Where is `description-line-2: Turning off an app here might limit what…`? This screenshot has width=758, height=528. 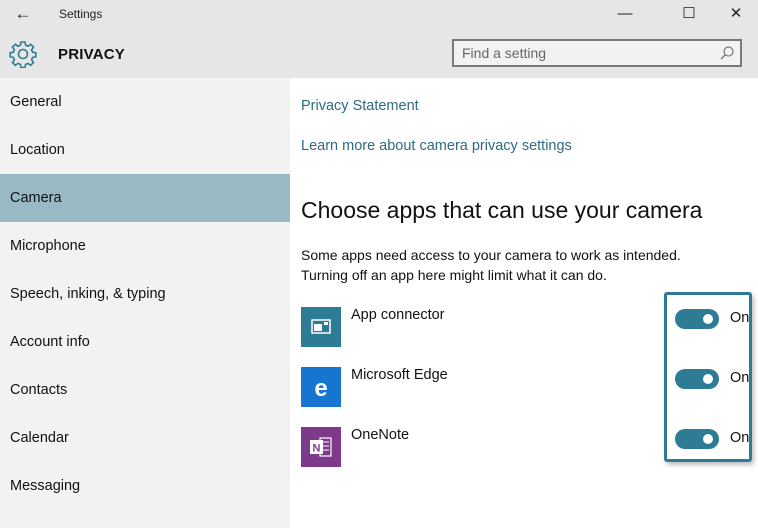 description-line-2: Turning off an app here might limit what… is located at coordinates (454, 275).